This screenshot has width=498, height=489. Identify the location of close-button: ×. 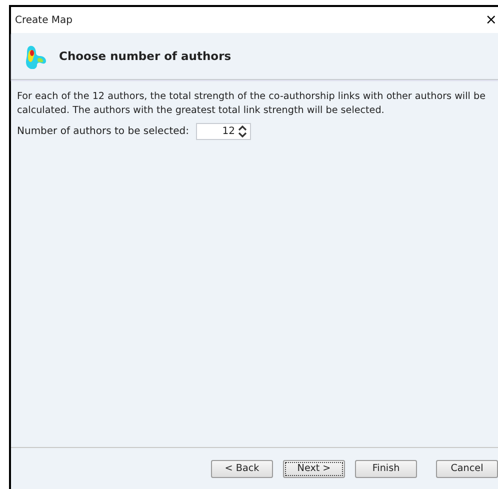
(491, 20).